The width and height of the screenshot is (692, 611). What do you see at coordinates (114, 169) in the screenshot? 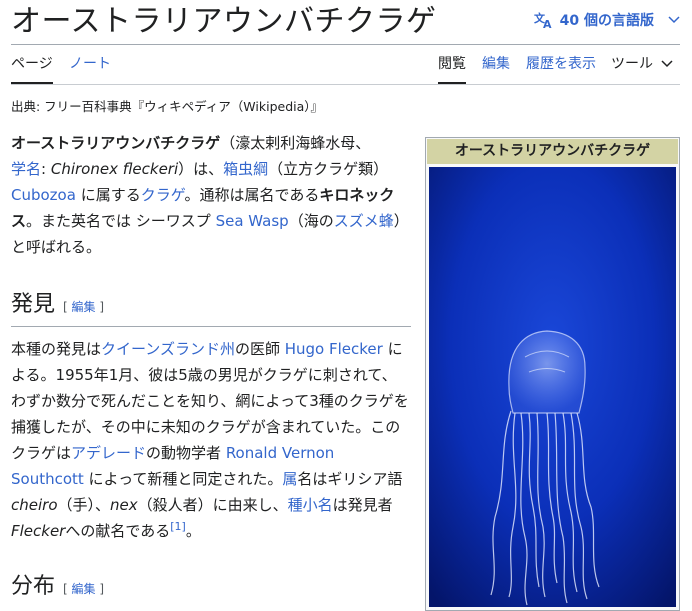
I see `scientific-name: Chironex fleckeri` at bounding box center [114, 169].